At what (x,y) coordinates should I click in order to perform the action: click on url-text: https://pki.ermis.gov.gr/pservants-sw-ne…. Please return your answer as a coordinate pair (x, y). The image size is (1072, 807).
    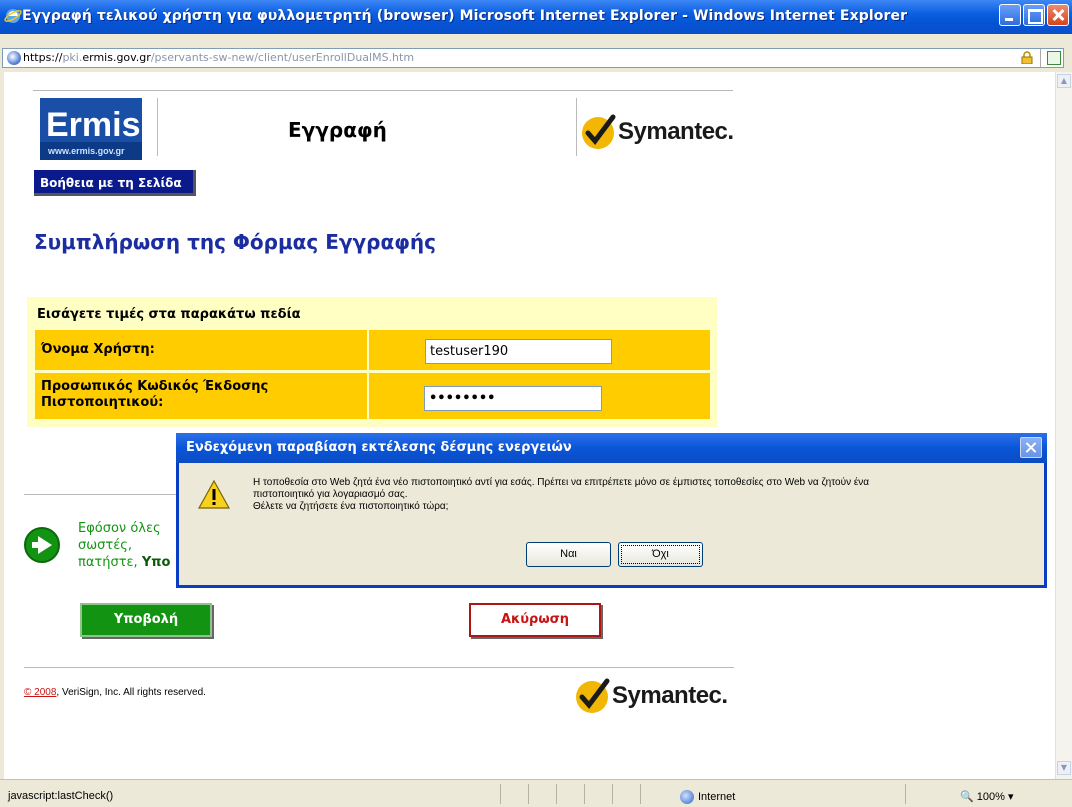
    Looking at the image, I should click on (218, 57).